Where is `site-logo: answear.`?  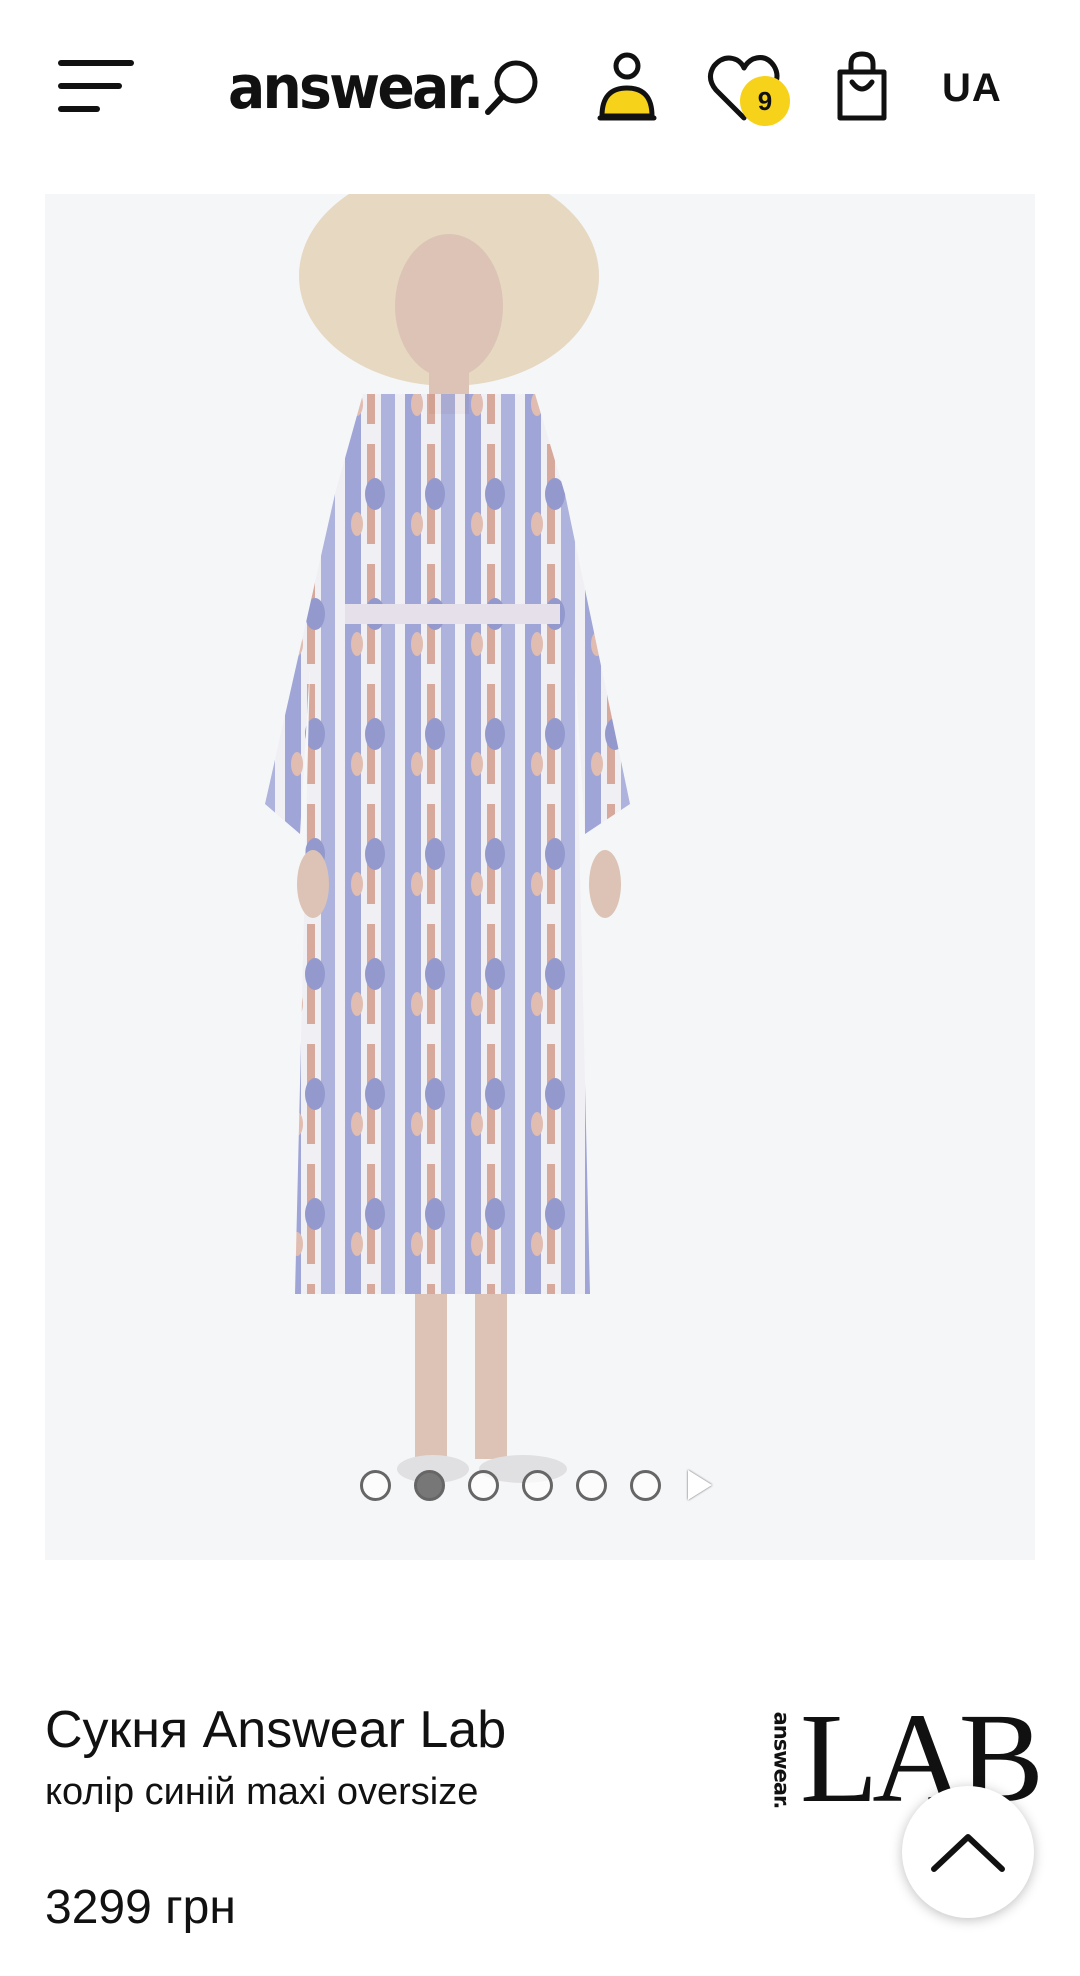
site-logo: answear. is located at coordinates (356, 88).